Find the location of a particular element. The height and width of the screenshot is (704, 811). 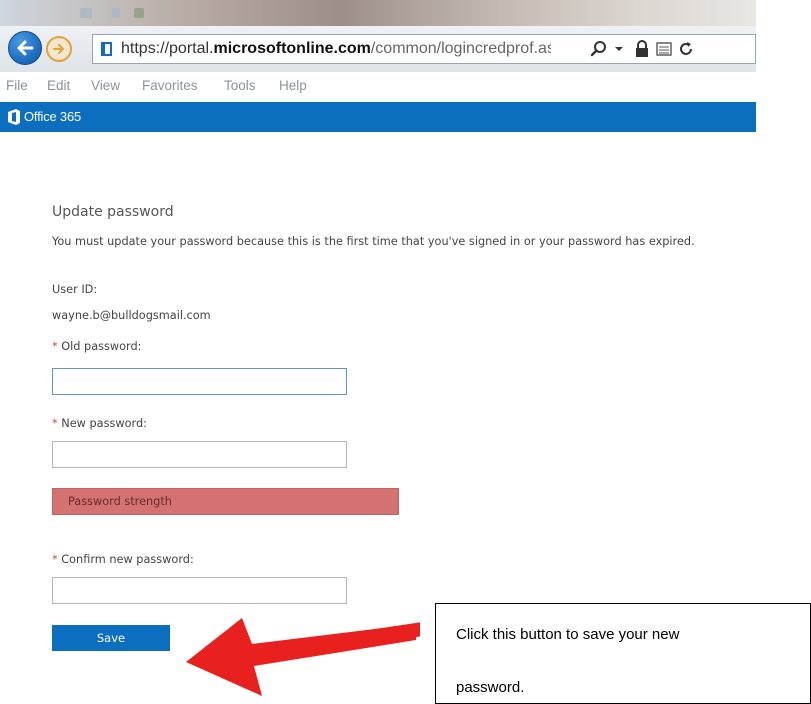

new-password-label-text: New password: is located at coordinates (104, 423).